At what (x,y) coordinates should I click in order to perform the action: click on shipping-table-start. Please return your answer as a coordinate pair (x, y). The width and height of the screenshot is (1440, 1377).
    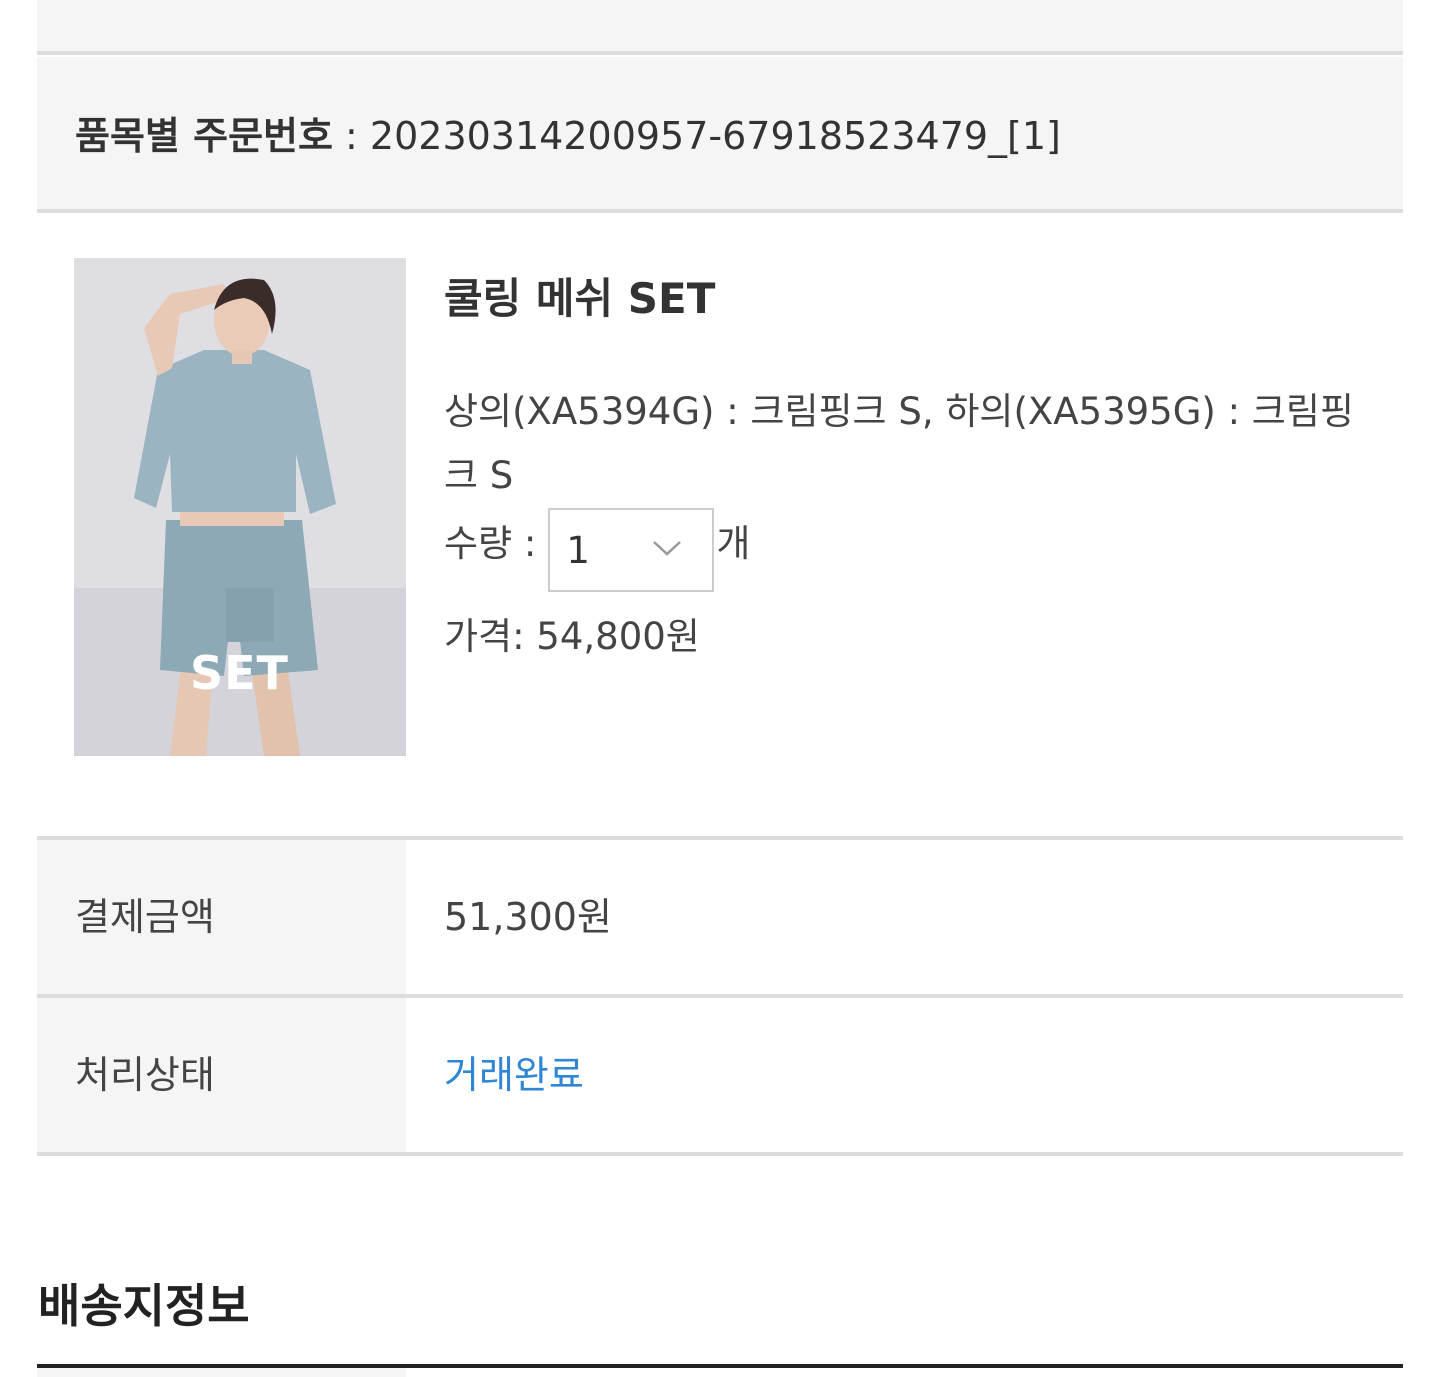
    Looking at the image, I should click on (221, 1372).